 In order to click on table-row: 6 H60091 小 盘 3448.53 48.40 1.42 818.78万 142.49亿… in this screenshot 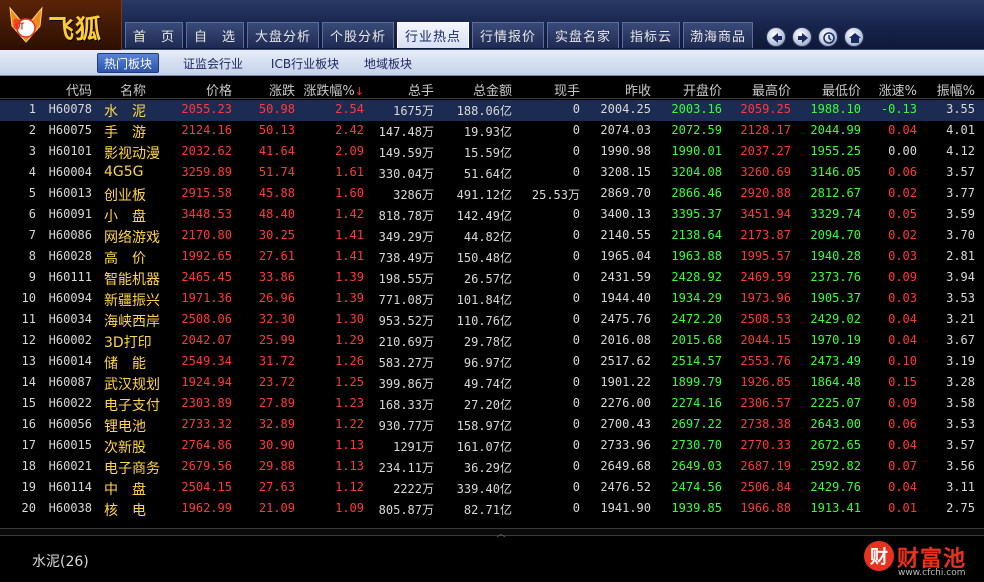, I will do `click(492, 215)`.